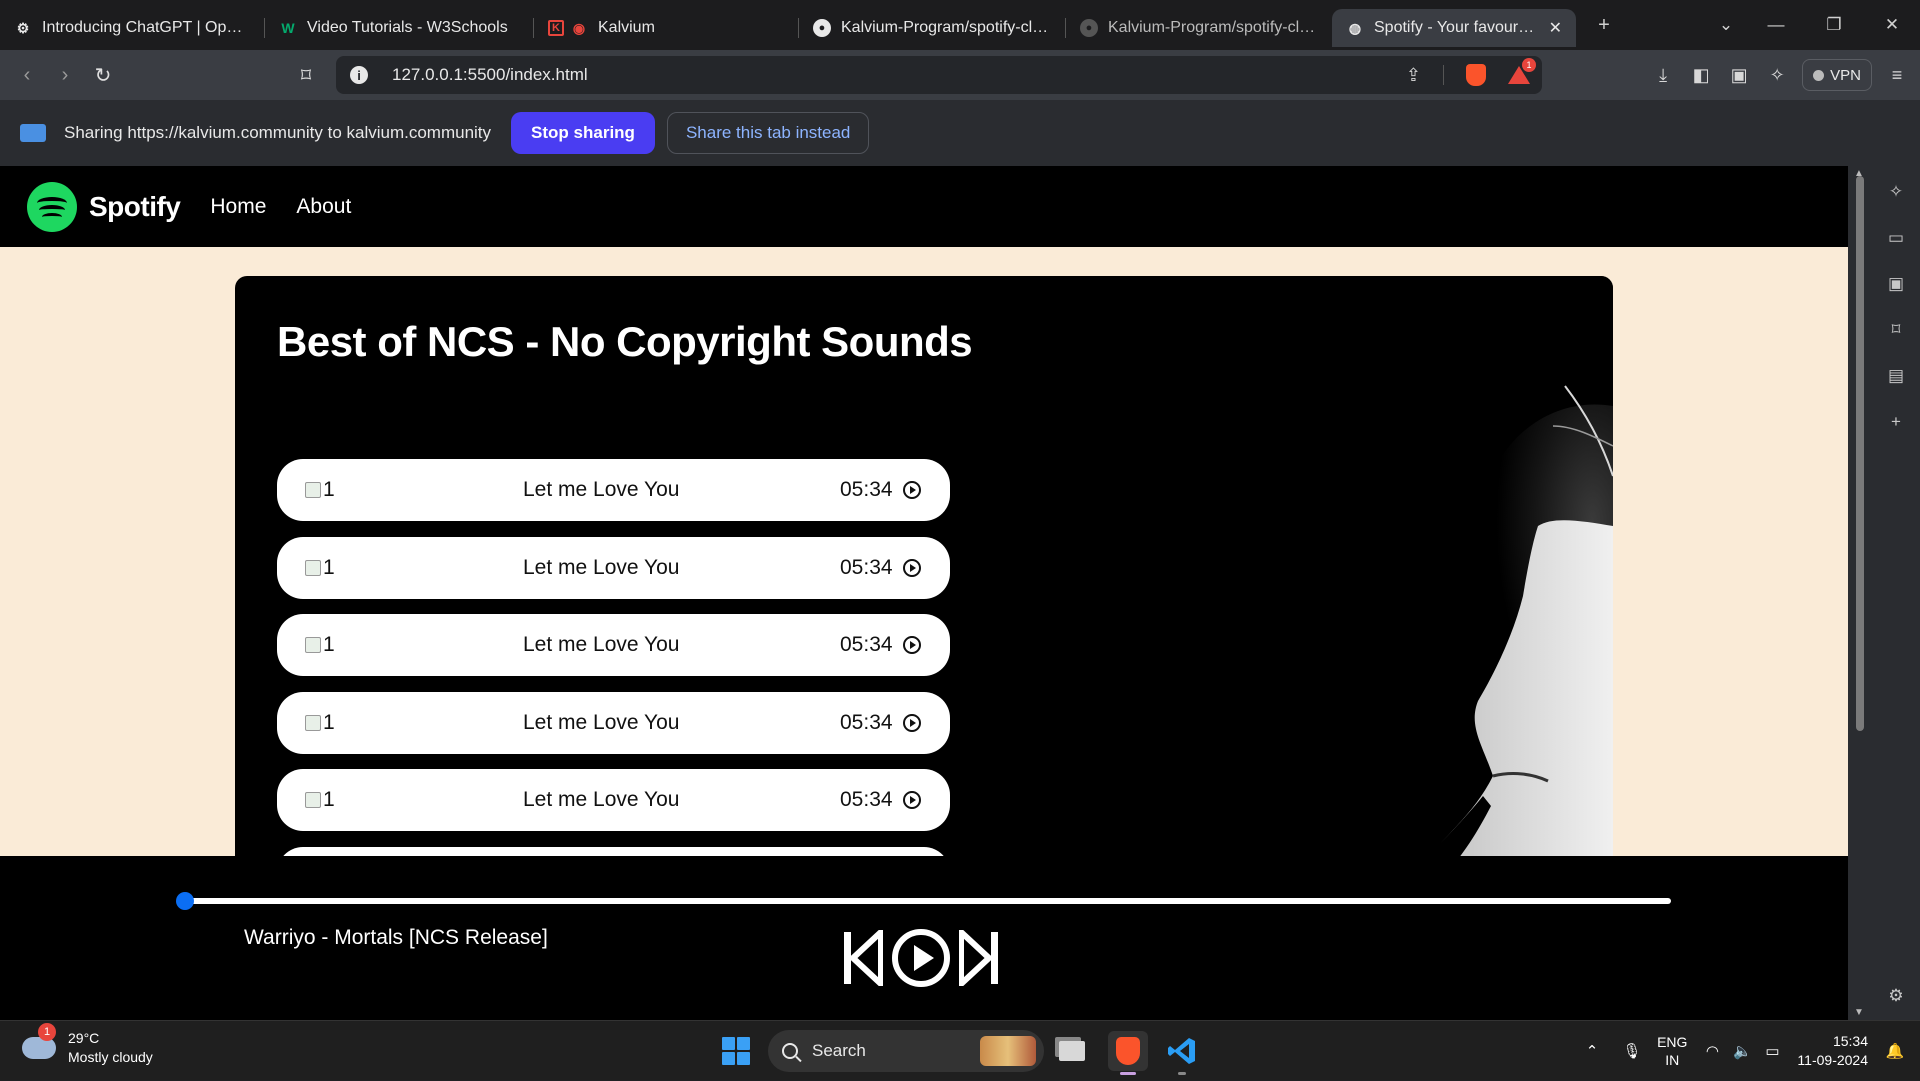 The image size is (1920, 1081). Describe the element at coordinates (1712, 1051) in the screenshot. I see `wifi-icon: ◠` at that location.